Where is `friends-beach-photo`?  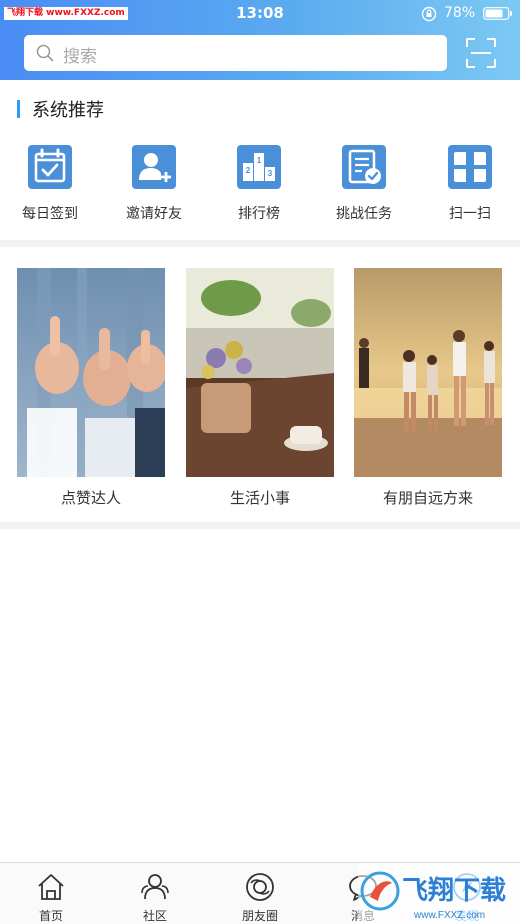 friends-beach-photo is located at coordinates (428, 372).